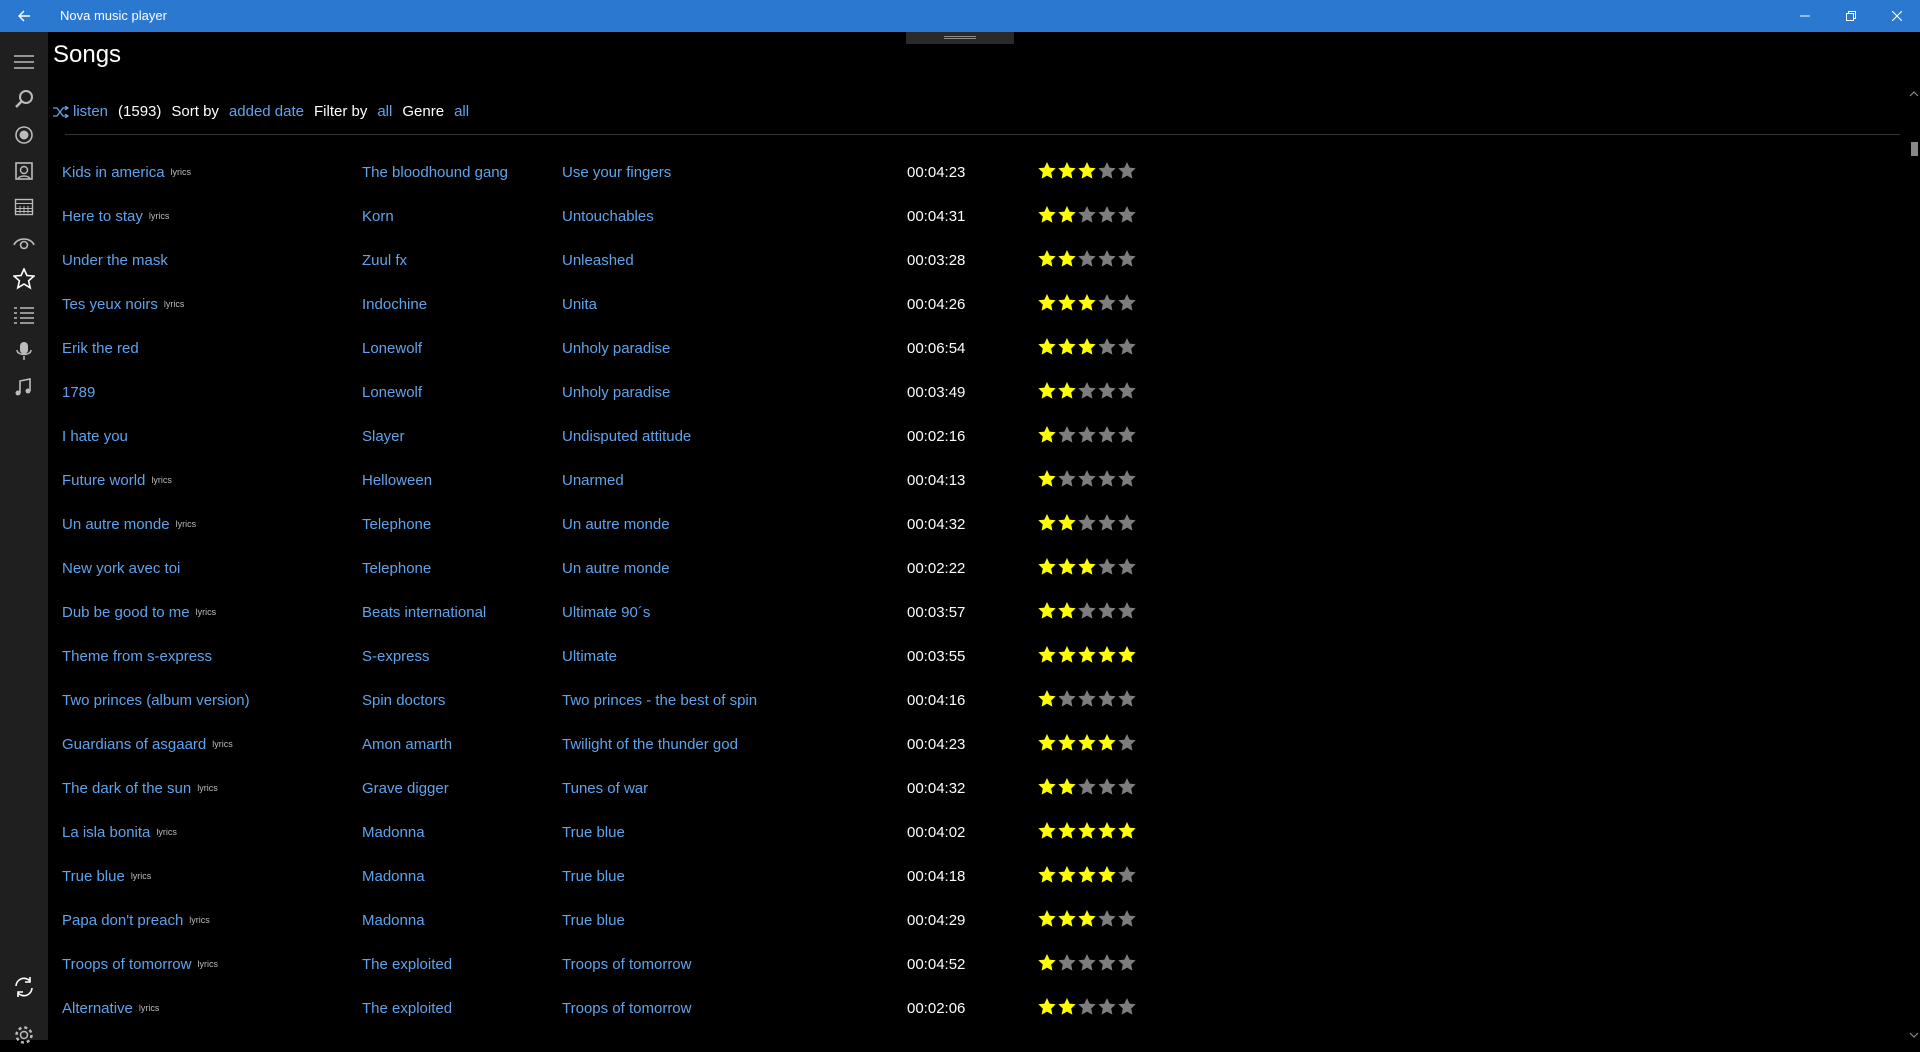  What do you see at coordinates (24, 16) in the screenshot?
I see `back-button` at bounding box center [24, 16].